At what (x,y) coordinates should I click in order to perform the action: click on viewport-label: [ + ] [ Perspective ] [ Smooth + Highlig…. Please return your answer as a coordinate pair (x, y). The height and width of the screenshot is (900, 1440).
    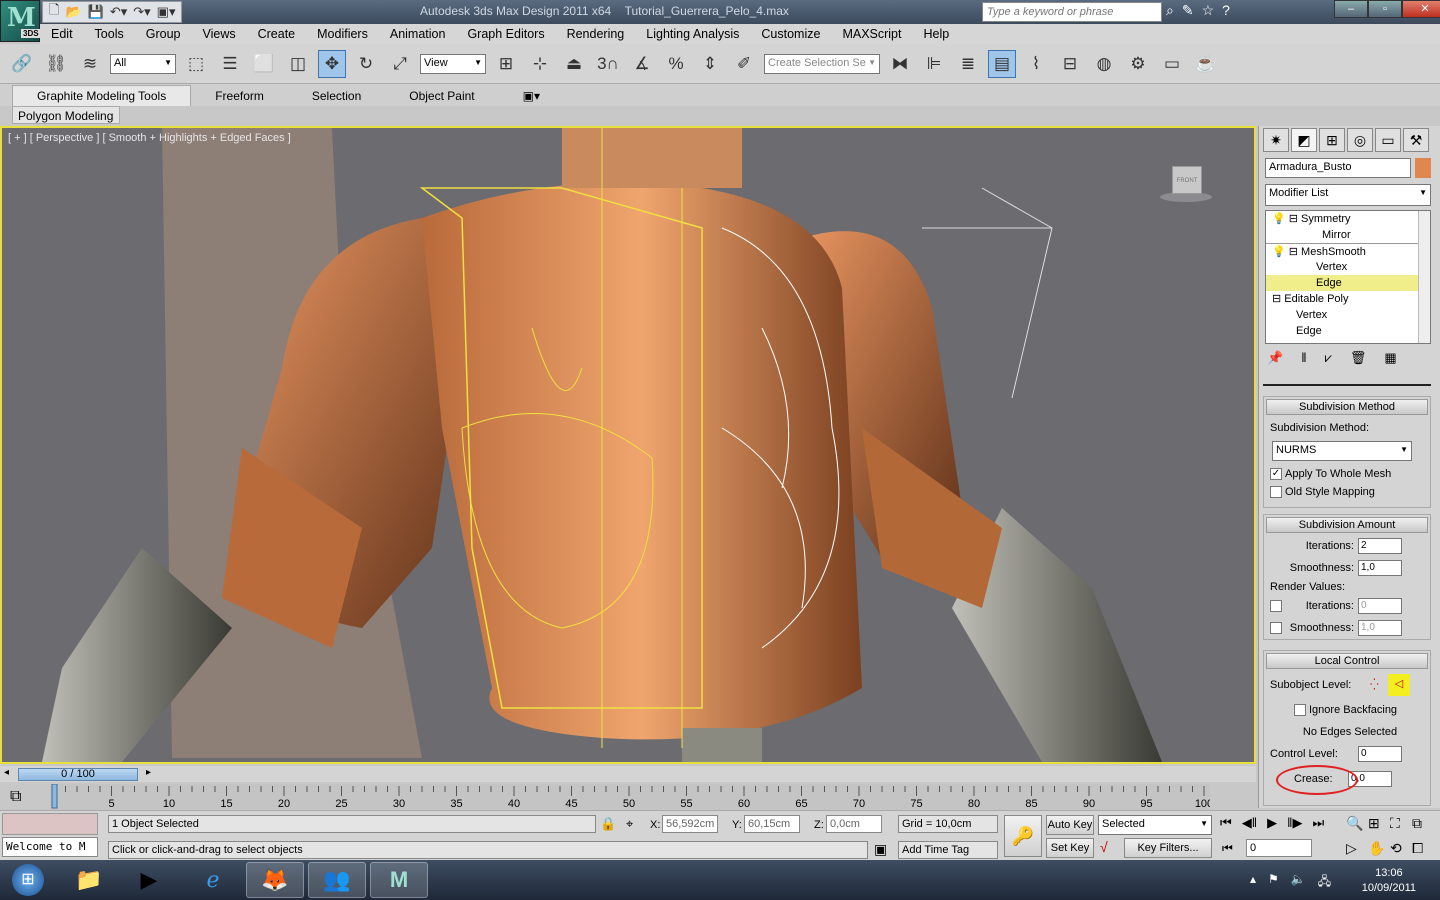
    Looking at the image, I should click on (149, 138).